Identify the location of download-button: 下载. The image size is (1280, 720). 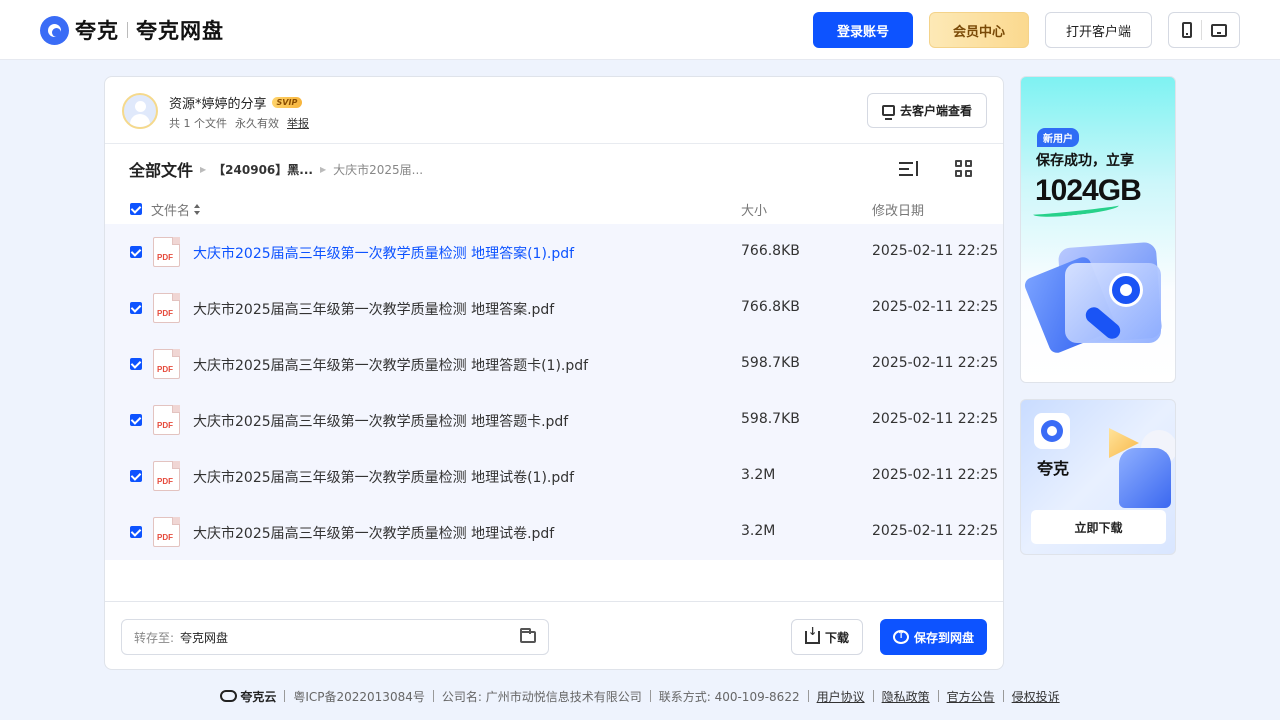
(827, 637).